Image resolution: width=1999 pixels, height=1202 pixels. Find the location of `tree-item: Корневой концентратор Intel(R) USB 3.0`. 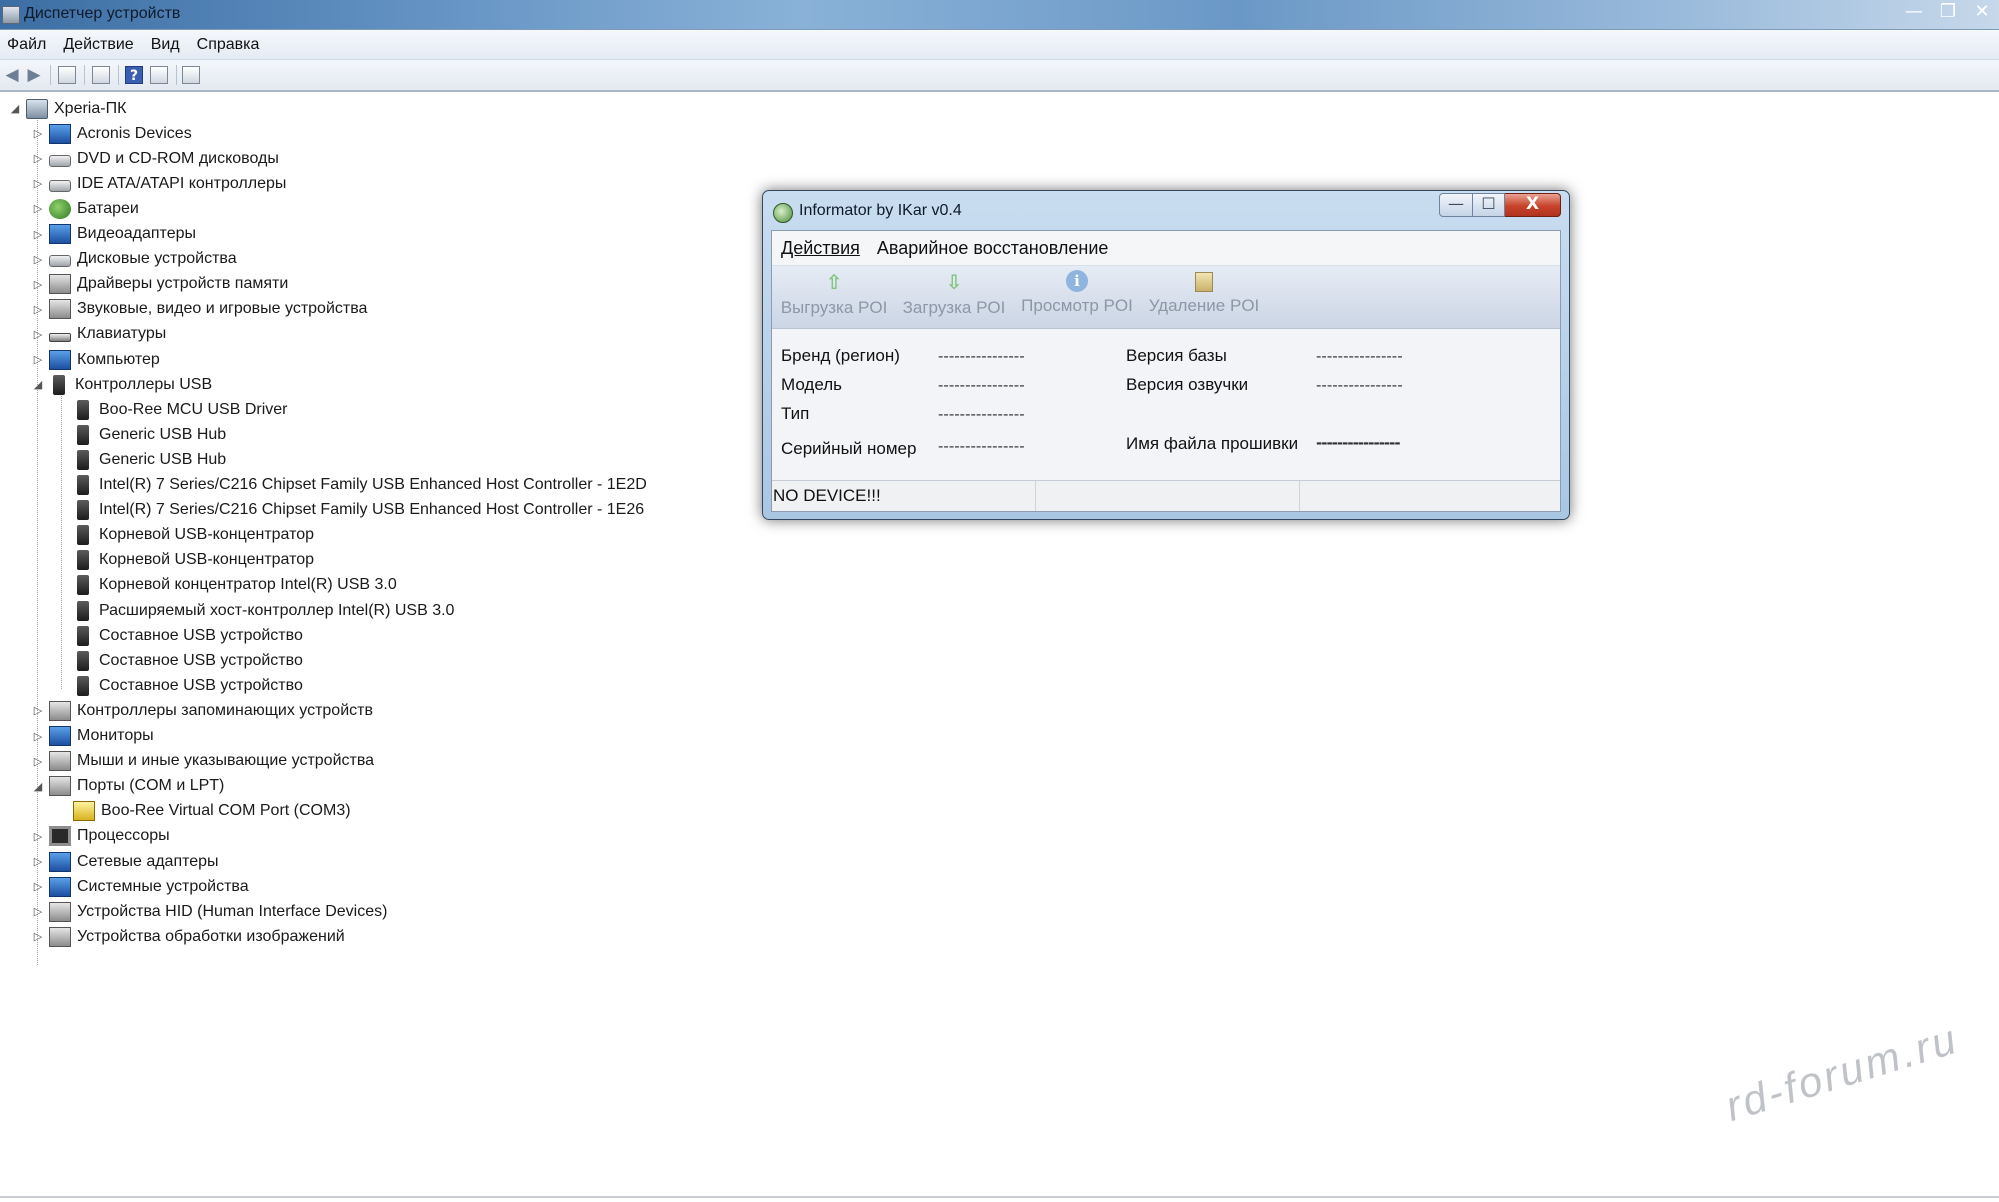

tree-item: Корневой концентратор Intel(R) USB 3.0 is located at coordinates (226, 585).